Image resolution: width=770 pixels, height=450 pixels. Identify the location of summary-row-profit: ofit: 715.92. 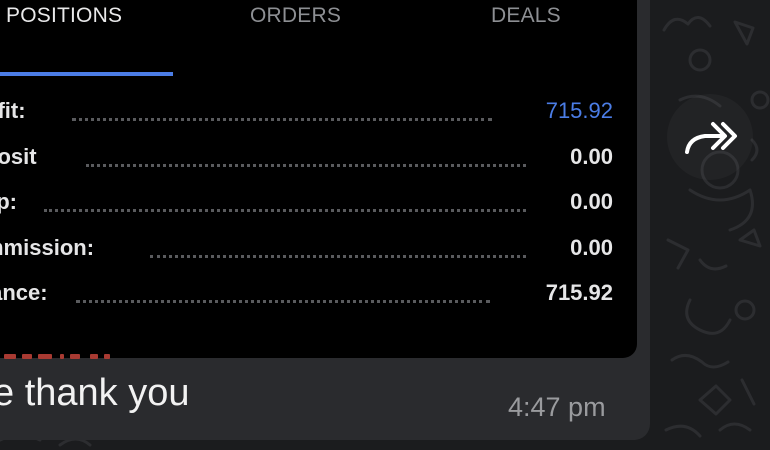
(318, 113).